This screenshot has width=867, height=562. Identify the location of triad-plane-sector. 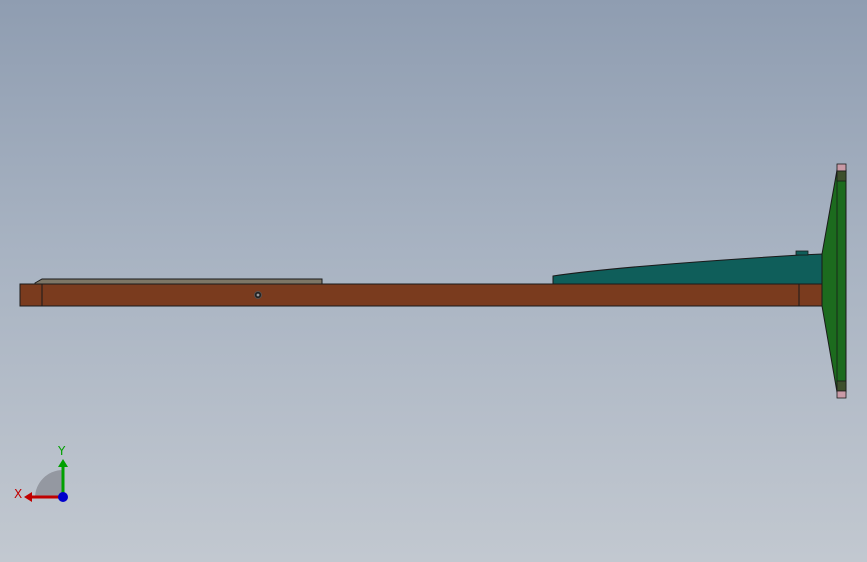
(49, 484).